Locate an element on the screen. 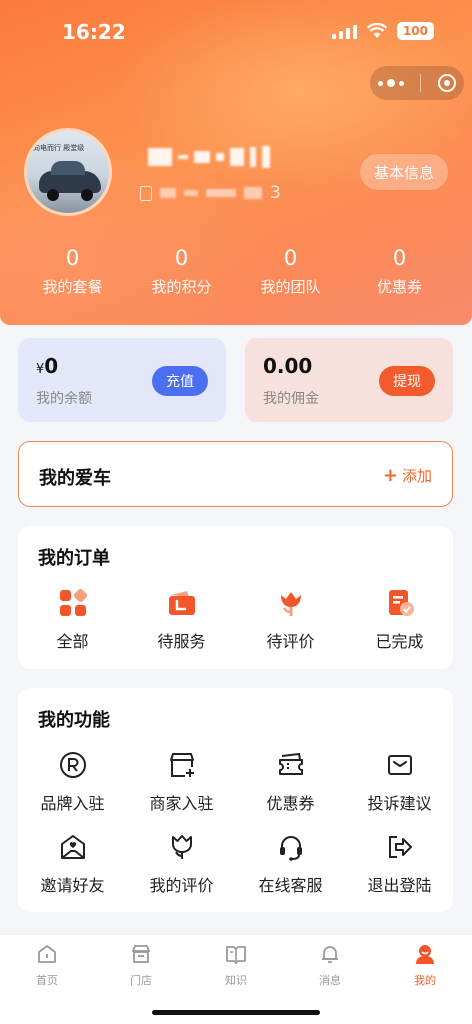  flower-icon is located at coordinates (290, 604).